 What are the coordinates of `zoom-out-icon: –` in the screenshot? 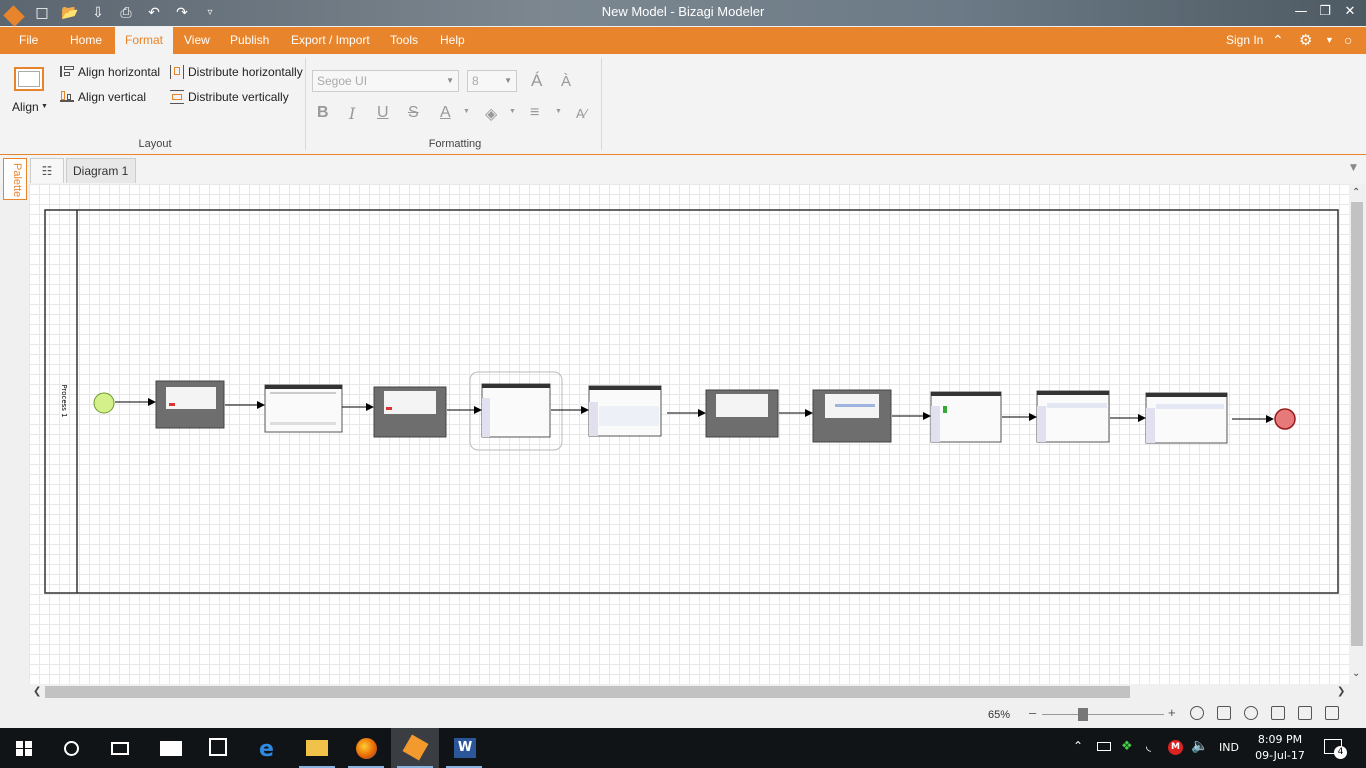 It's located at (1032, 712).